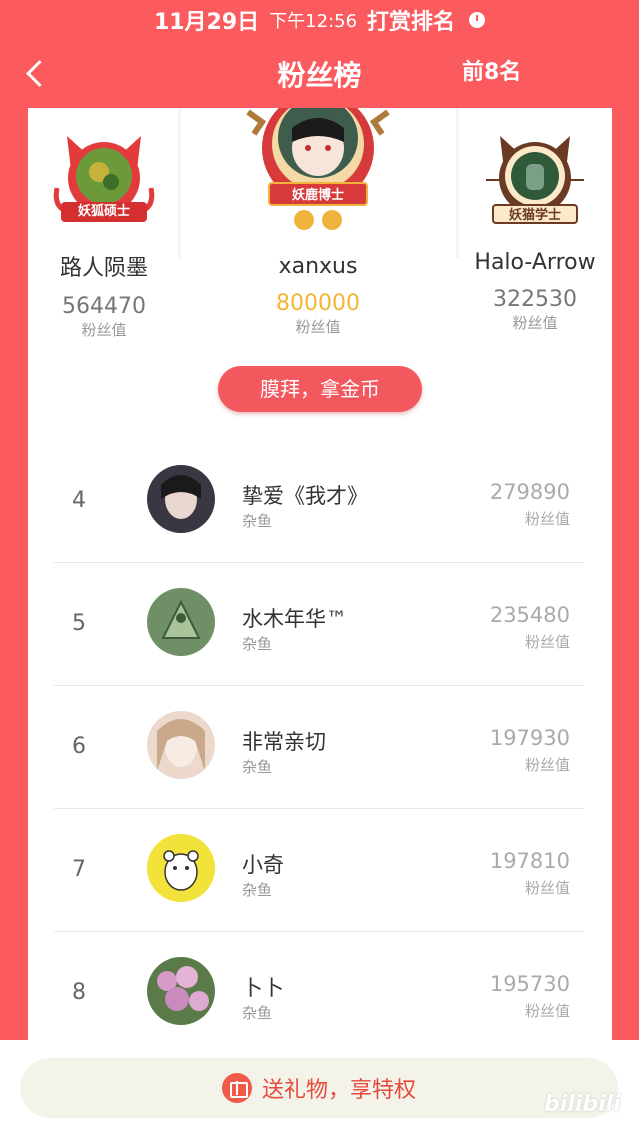  What do you see at coordinates (103, 268) in the screenshot?
I see `podium-name: 路人陨墨` at bounding box center [103, 268].